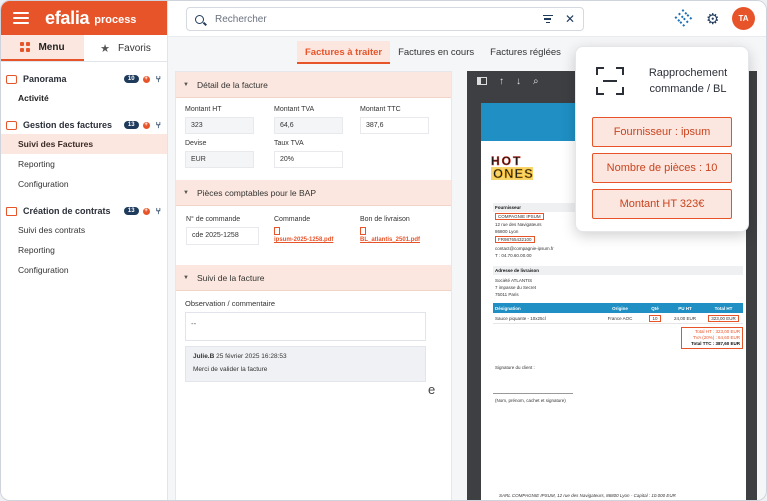  Describe the element at coordinates (230, 277) in the screenshot. I see `suivi-title: Suivi de la facture` at that location.